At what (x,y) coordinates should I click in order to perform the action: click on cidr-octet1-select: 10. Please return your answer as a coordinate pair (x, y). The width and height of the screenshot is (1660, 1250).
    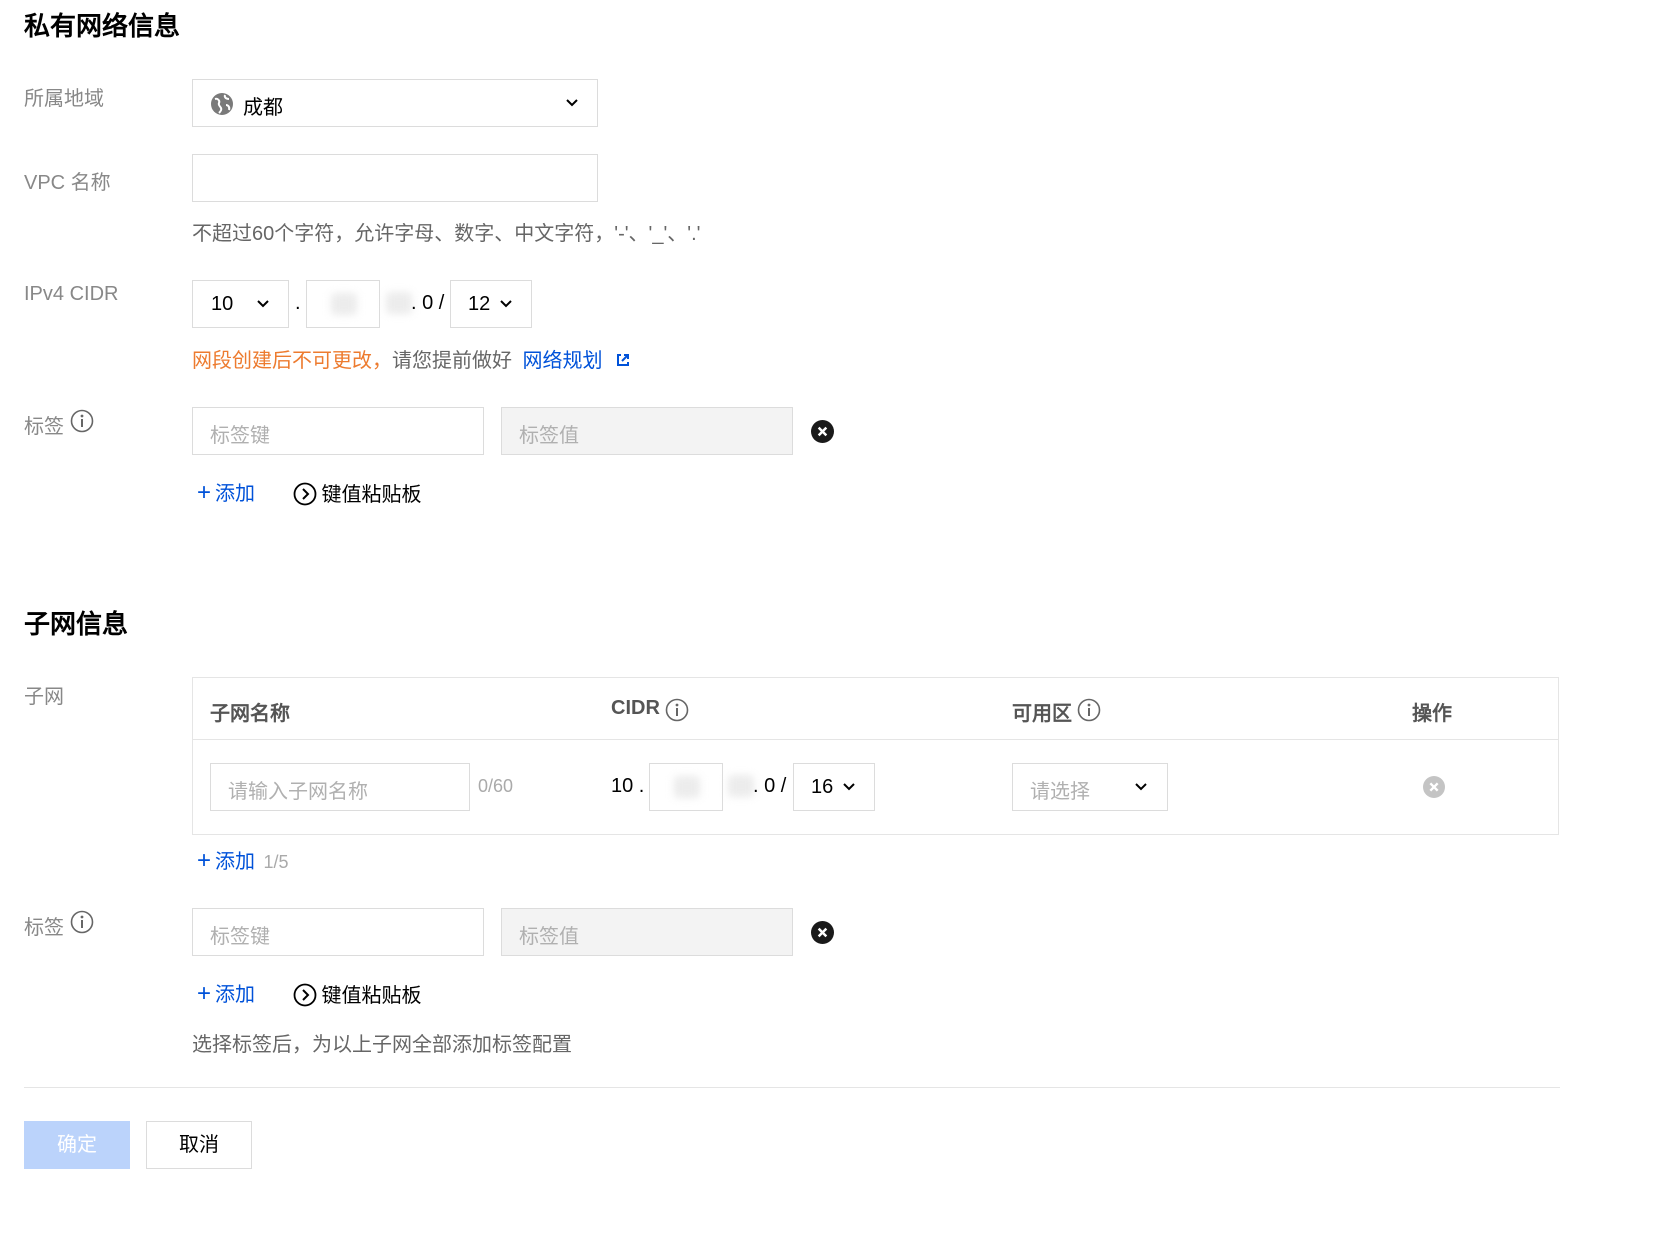
    Looking at the image, I should click on (240, 304).